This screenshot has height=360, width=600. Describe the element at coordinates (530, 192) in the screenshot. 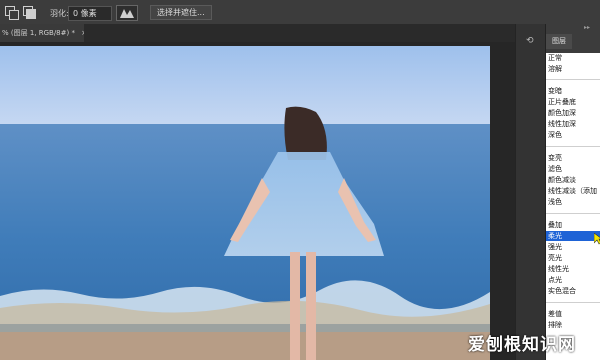

I see `panel-icon-strip: ⟲` at that location.